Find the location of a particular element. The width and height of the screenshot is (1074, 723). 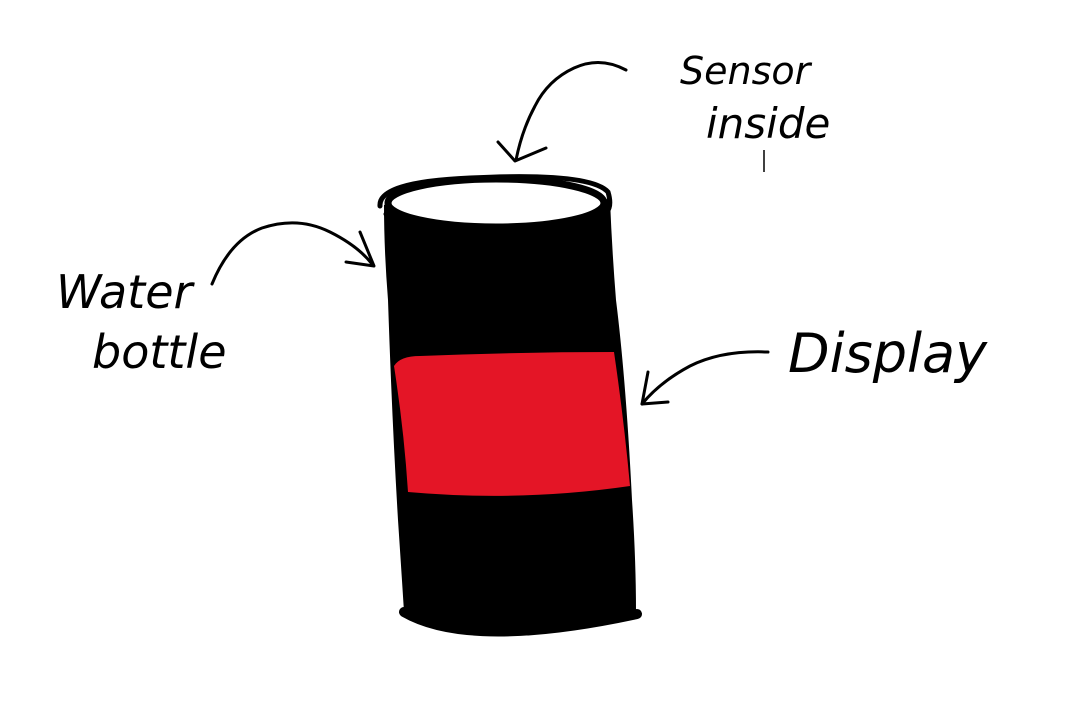

display-arrow is located at coordinates (705, 378).